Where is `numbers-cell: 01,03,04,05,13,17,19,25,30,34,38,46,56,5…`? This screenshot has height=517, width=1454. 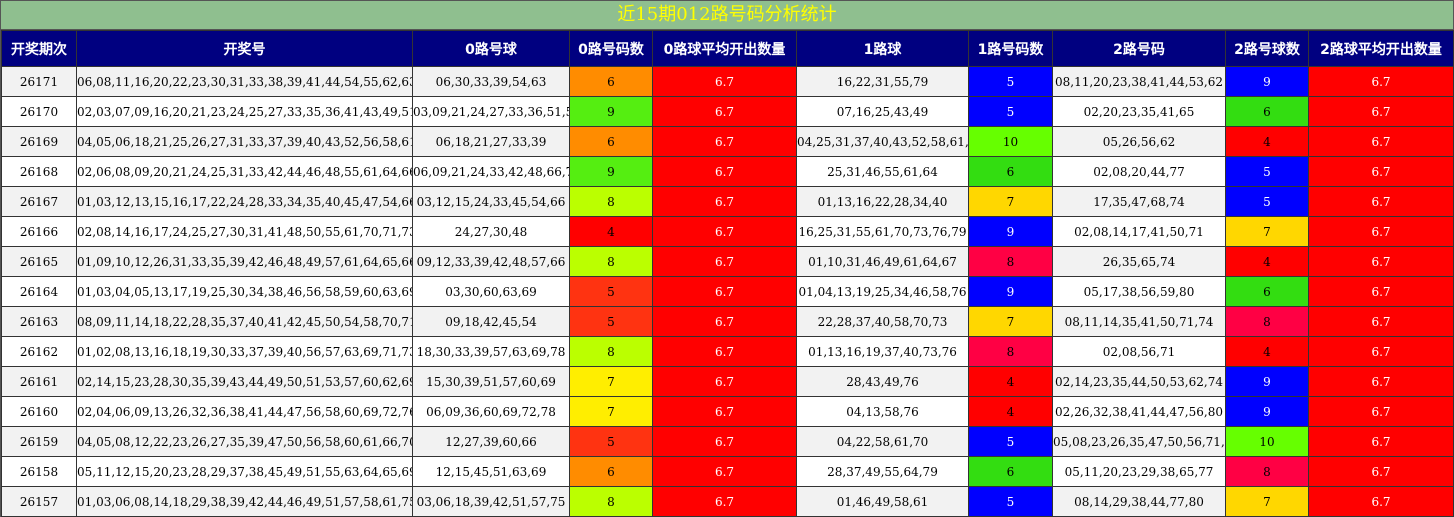 numbers-cell: 01,03,04,05,13,17,19,25,30,34,38,46,56,5… is located at coordinates (244, 291).